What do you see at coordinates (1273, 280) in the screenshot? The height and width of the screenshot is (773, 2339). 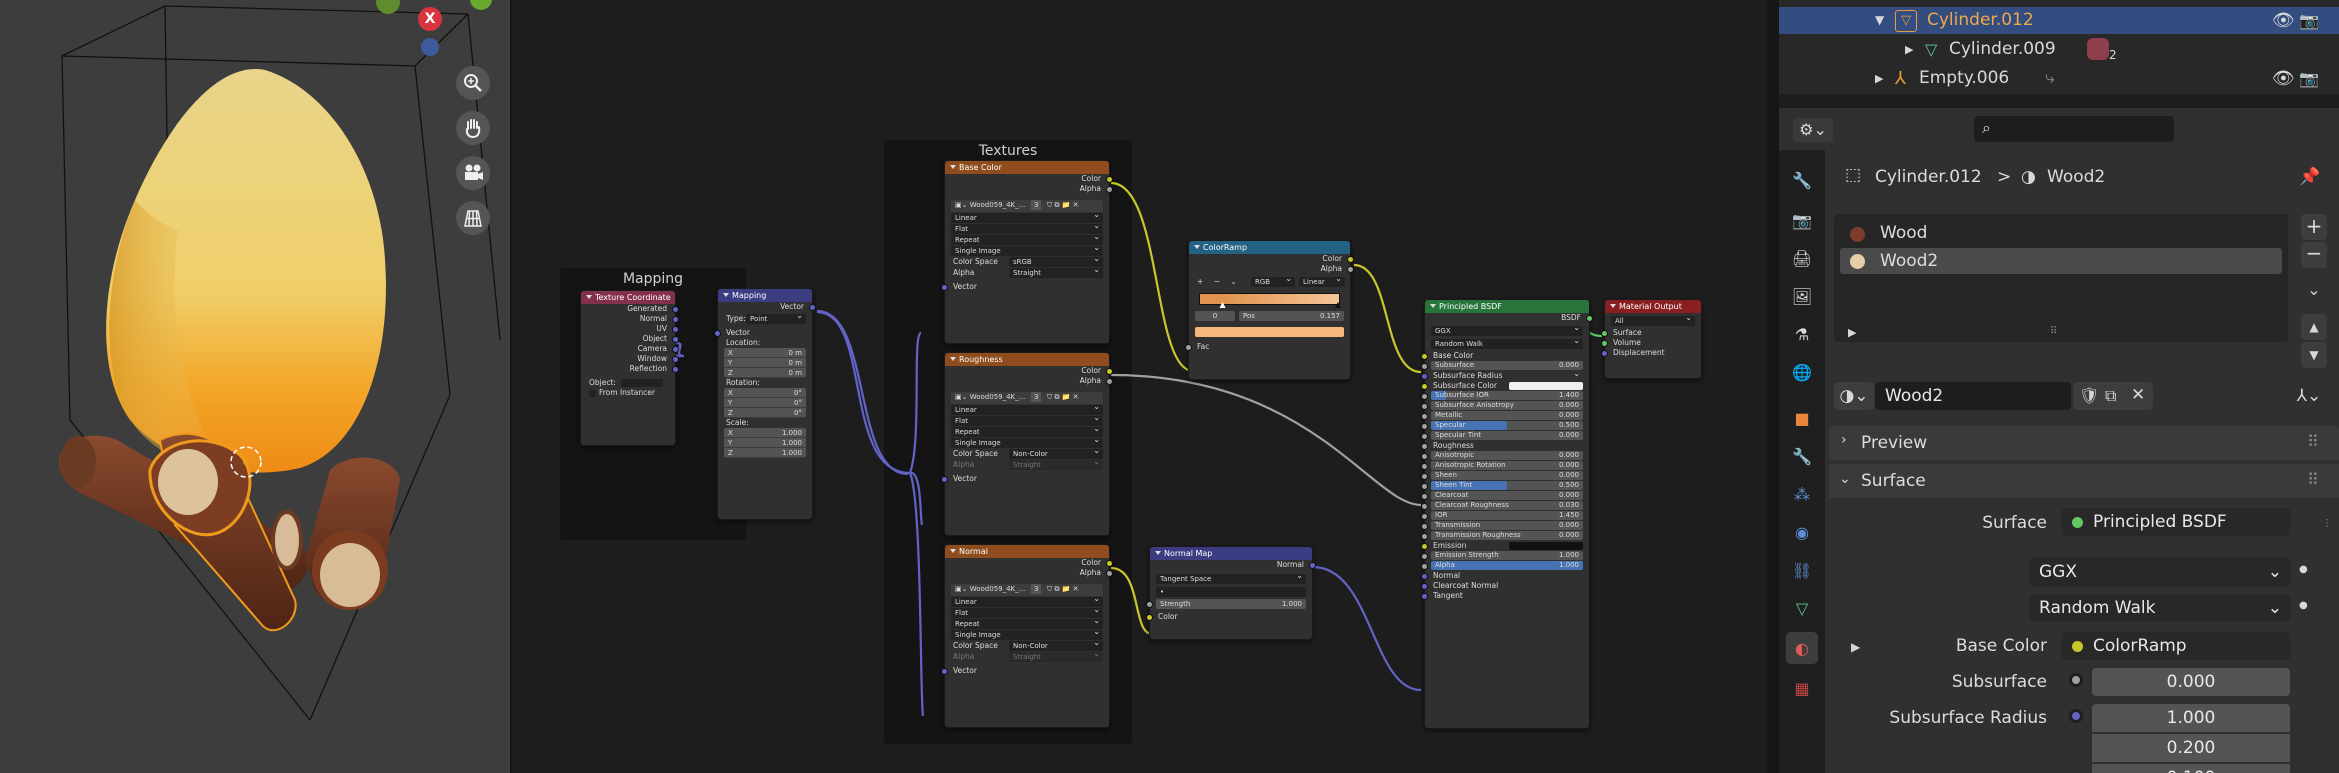 I see `color-mode-dropdown: RGB` at bounding box center [1273, 280].